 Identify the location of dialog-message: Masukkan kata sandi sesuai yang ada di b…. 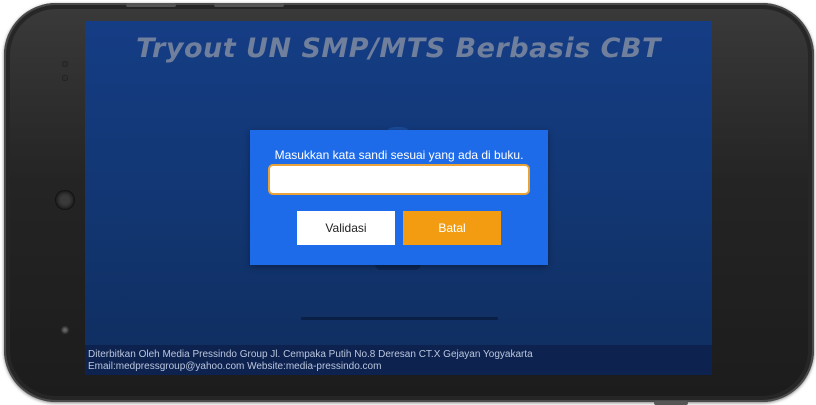
(399, 155).